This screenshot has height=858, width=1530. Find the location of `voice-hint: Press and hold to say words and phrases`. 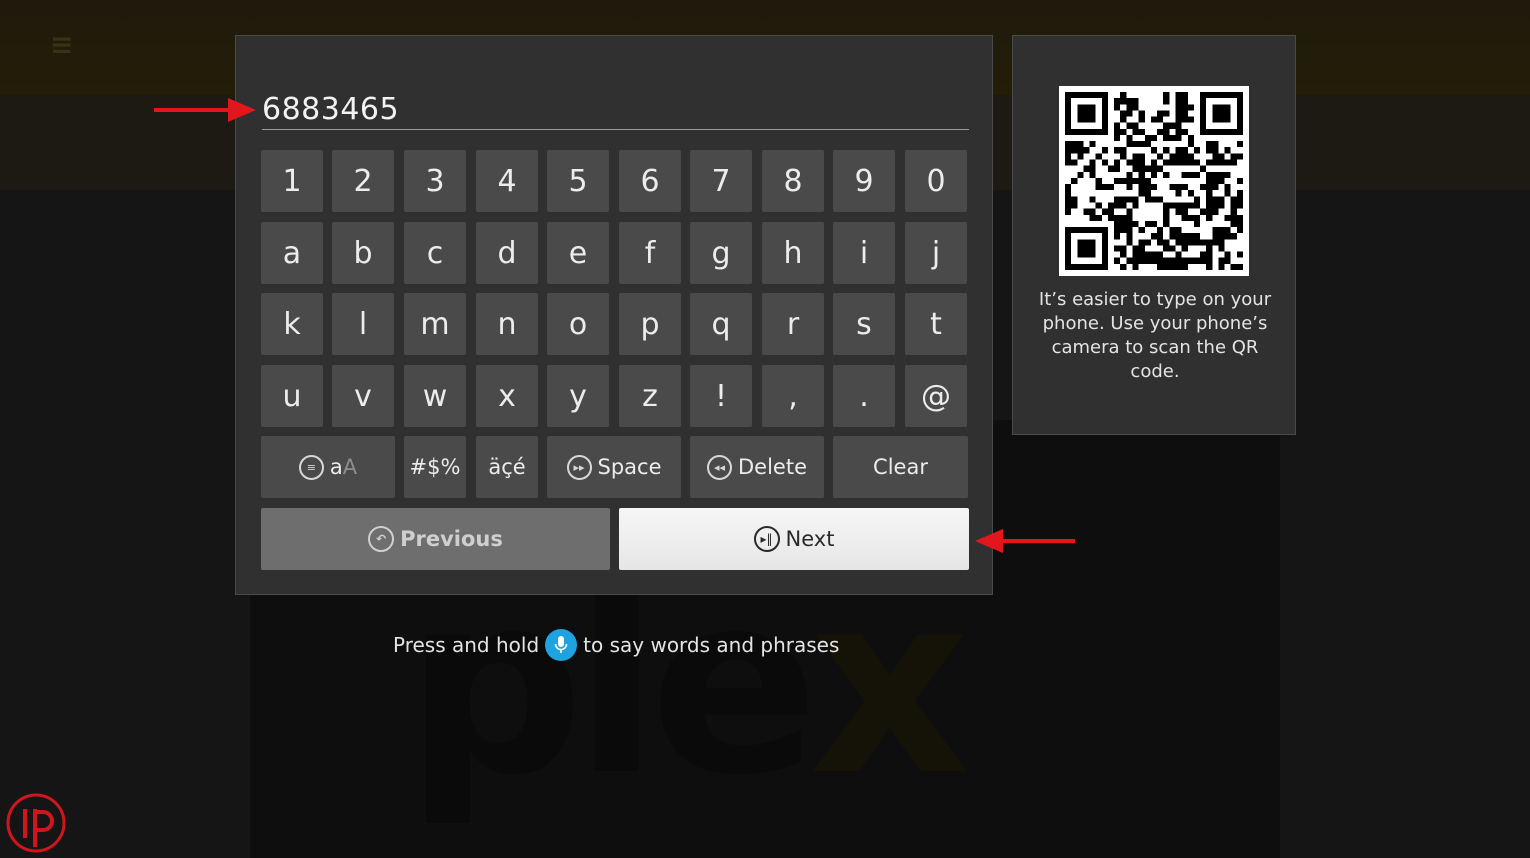

voice-hint: Press and hold to say words and phrases is located at coordinates (616, 645).